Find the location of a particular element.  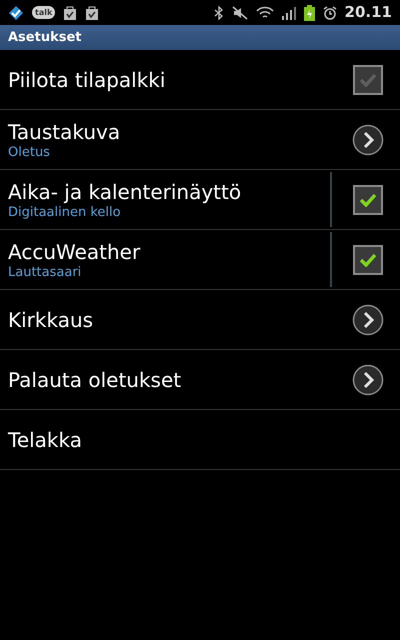

battery-charging-icon is located at coordinates (309, 12).